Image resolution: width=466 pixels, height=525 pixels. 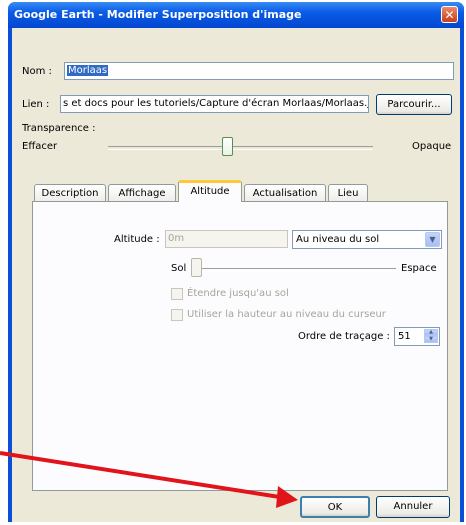 What do you see at coordinates (419, 268) in the screenshot?
I see `altitude-slider-max-label: Espace` at bounding box center [419, 268].